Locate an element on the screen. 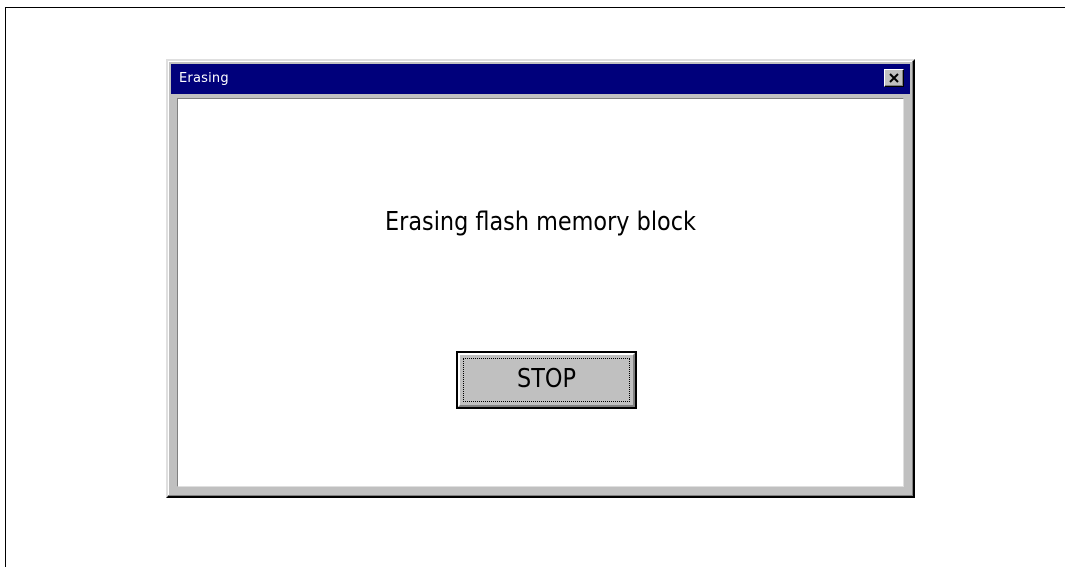 The width and height of the screenshot is (1065, 567). title-bar: Erasing is located at coordinates (540, 79).